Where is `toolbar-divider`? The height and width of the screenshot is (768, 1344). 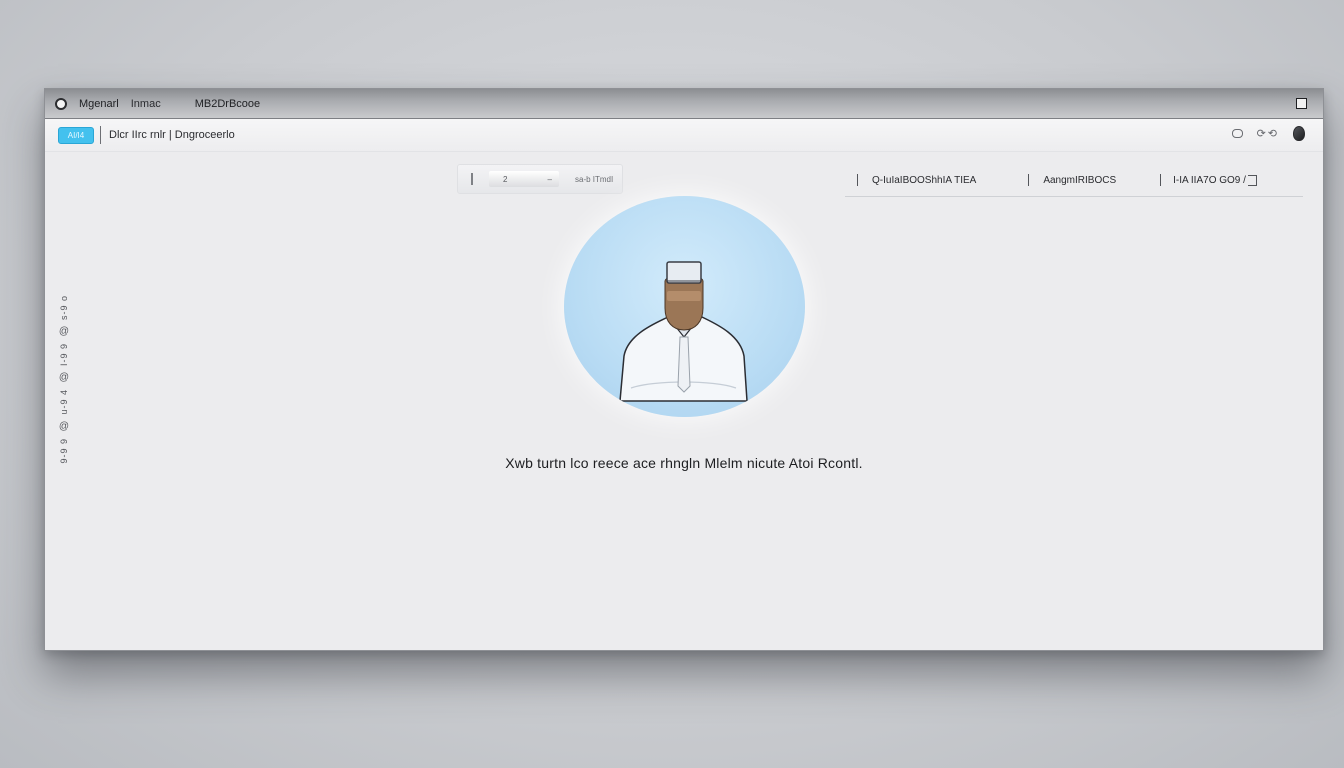 toolbar-divider is located at coordinates (100, 135).